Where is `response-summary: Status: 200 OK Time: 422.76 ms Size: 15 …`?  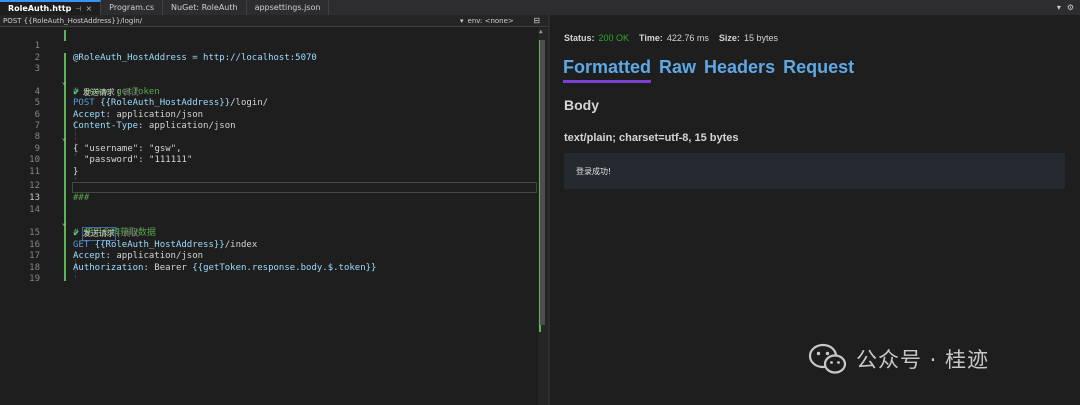
response-summary: Status: 200 OK Time: 422.76 ms Size: 15 … is located at coordinates (671, 38).